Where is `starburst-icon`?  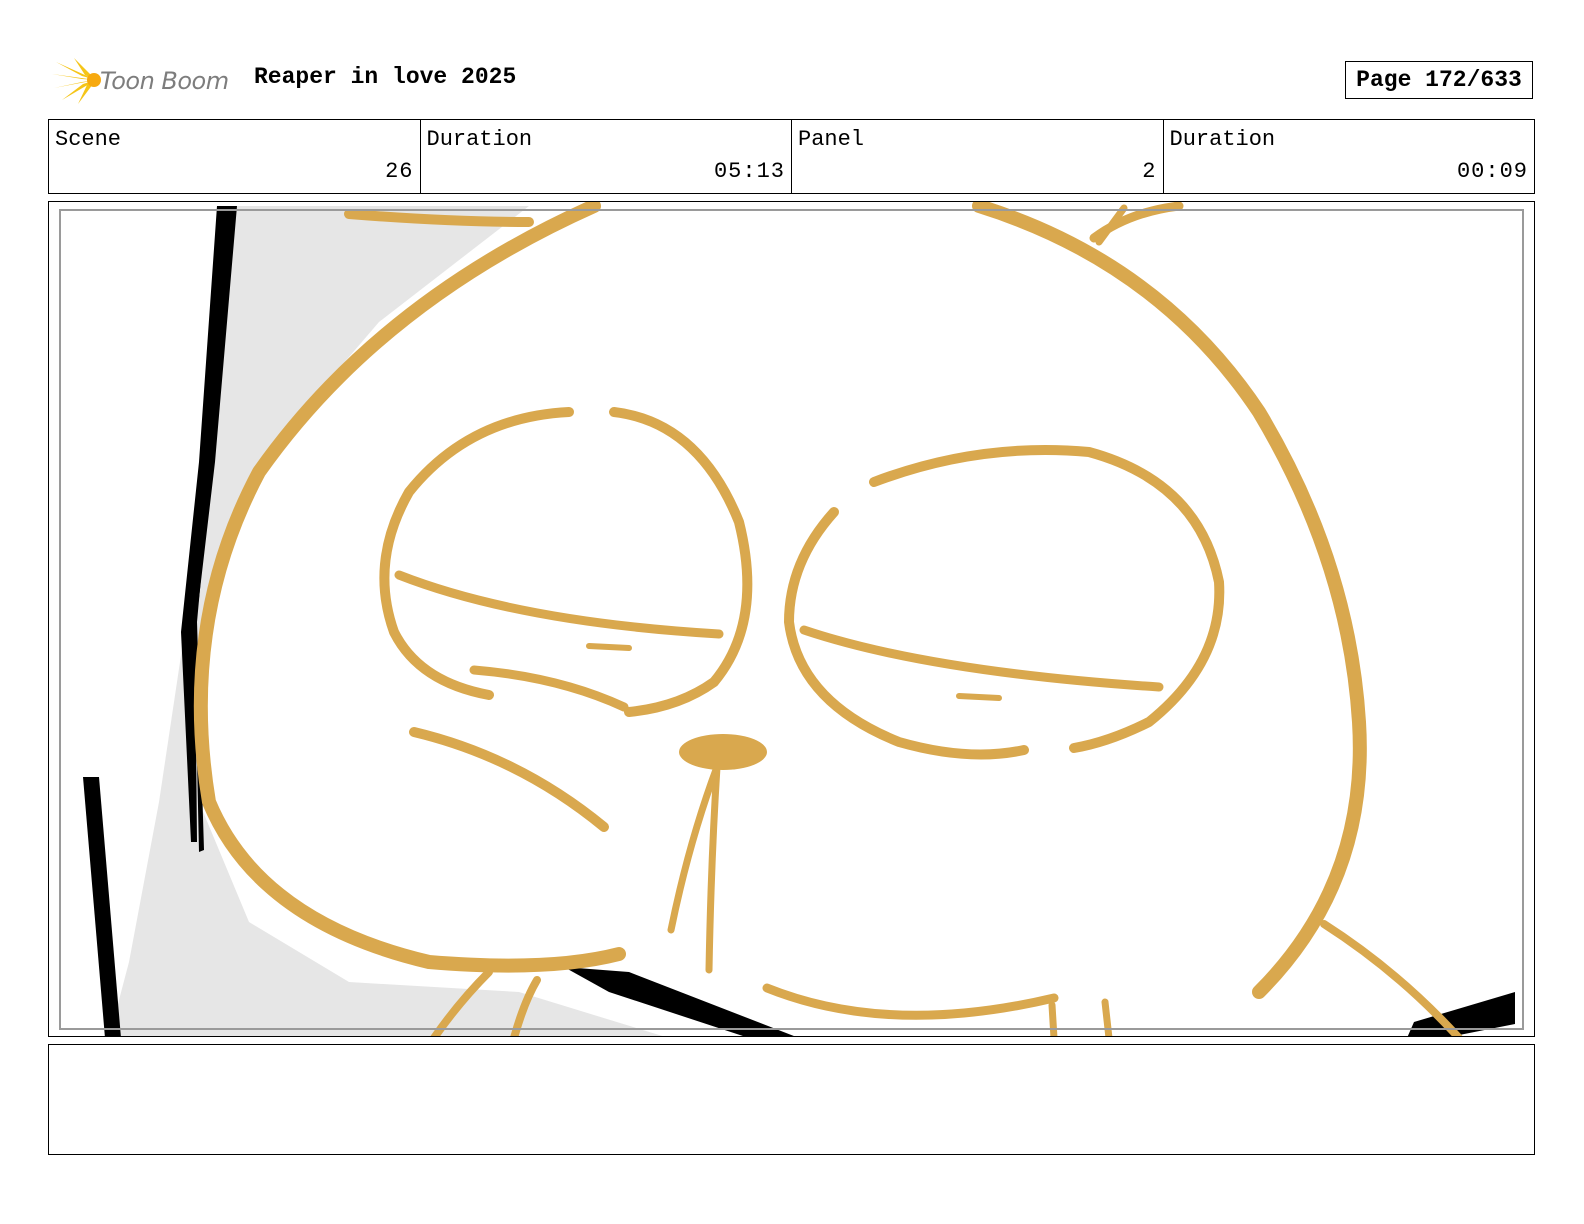
starburst-icon is located at coordinates (76, 81).